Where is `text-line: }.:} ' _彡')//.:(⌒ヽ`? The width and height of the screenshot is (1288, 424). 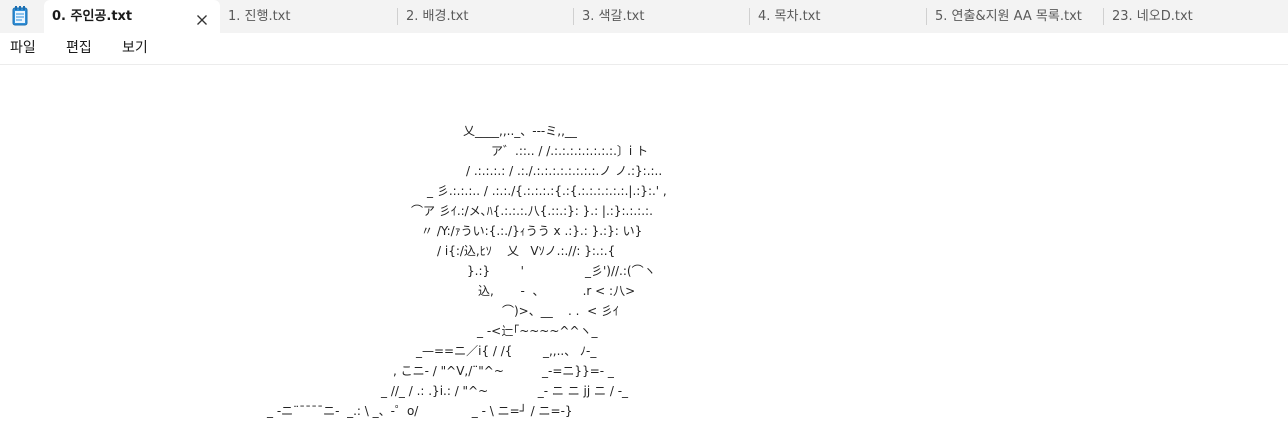
text-line: }.:} ' _彡')//.:(⌒ヽ is located at coordinates (561, 271).